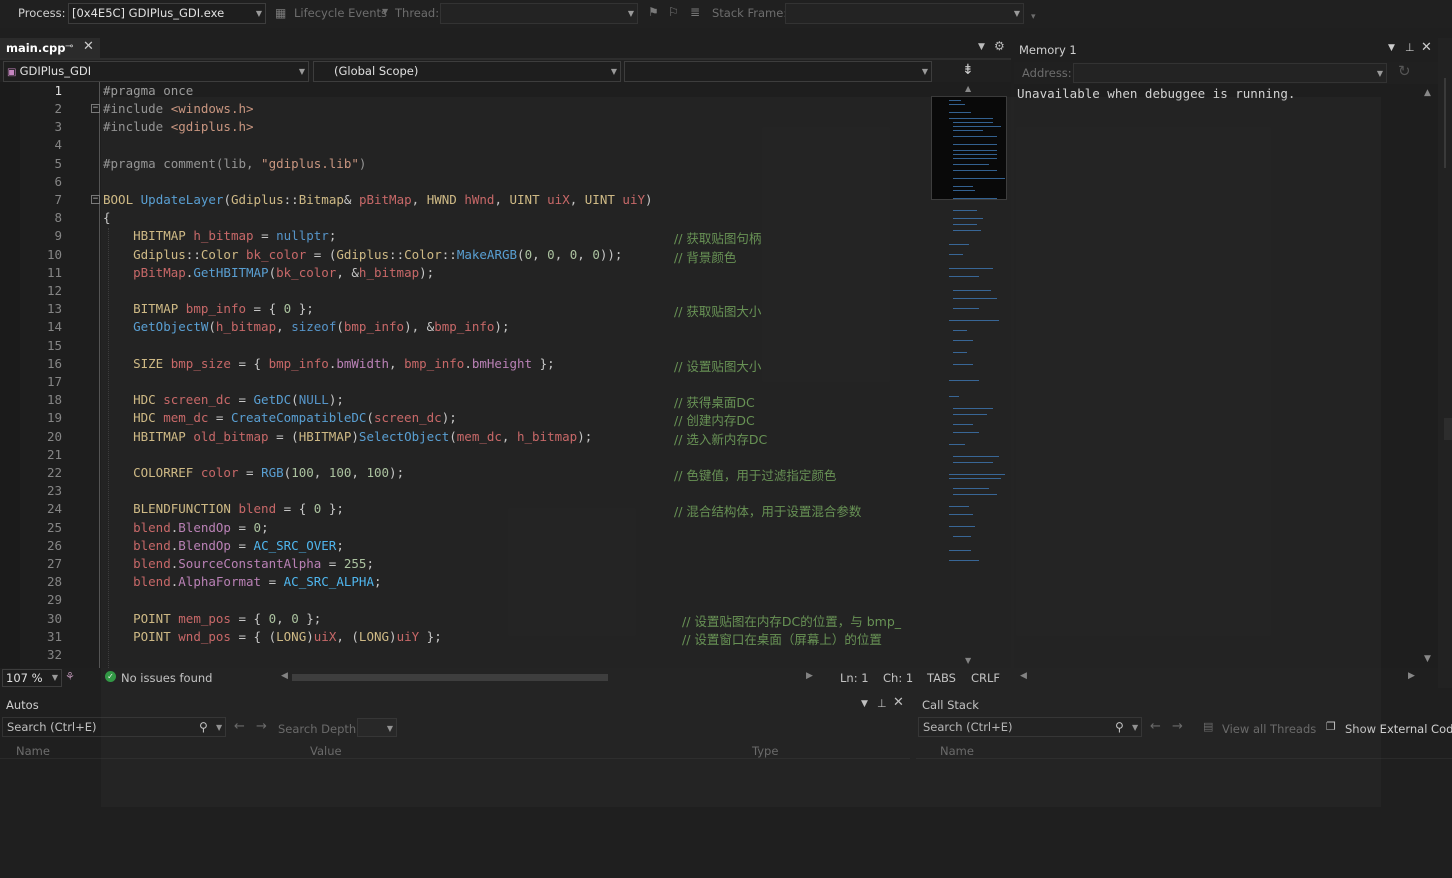  I want to click on project-dropdown: ▣ GDIPlus_GDI ▼, so click(156, 71).